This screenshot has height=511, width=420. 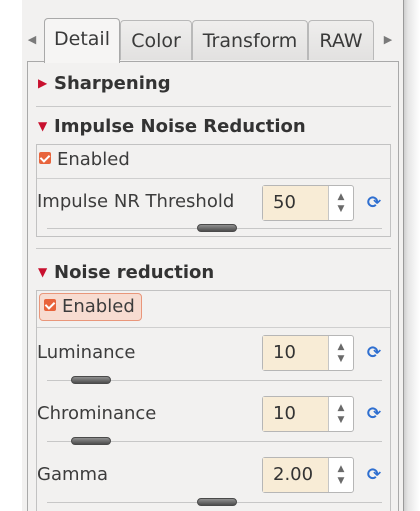 I want to click on impulse-enabled-checkbox: Enabled, so click(x=84, y=160).